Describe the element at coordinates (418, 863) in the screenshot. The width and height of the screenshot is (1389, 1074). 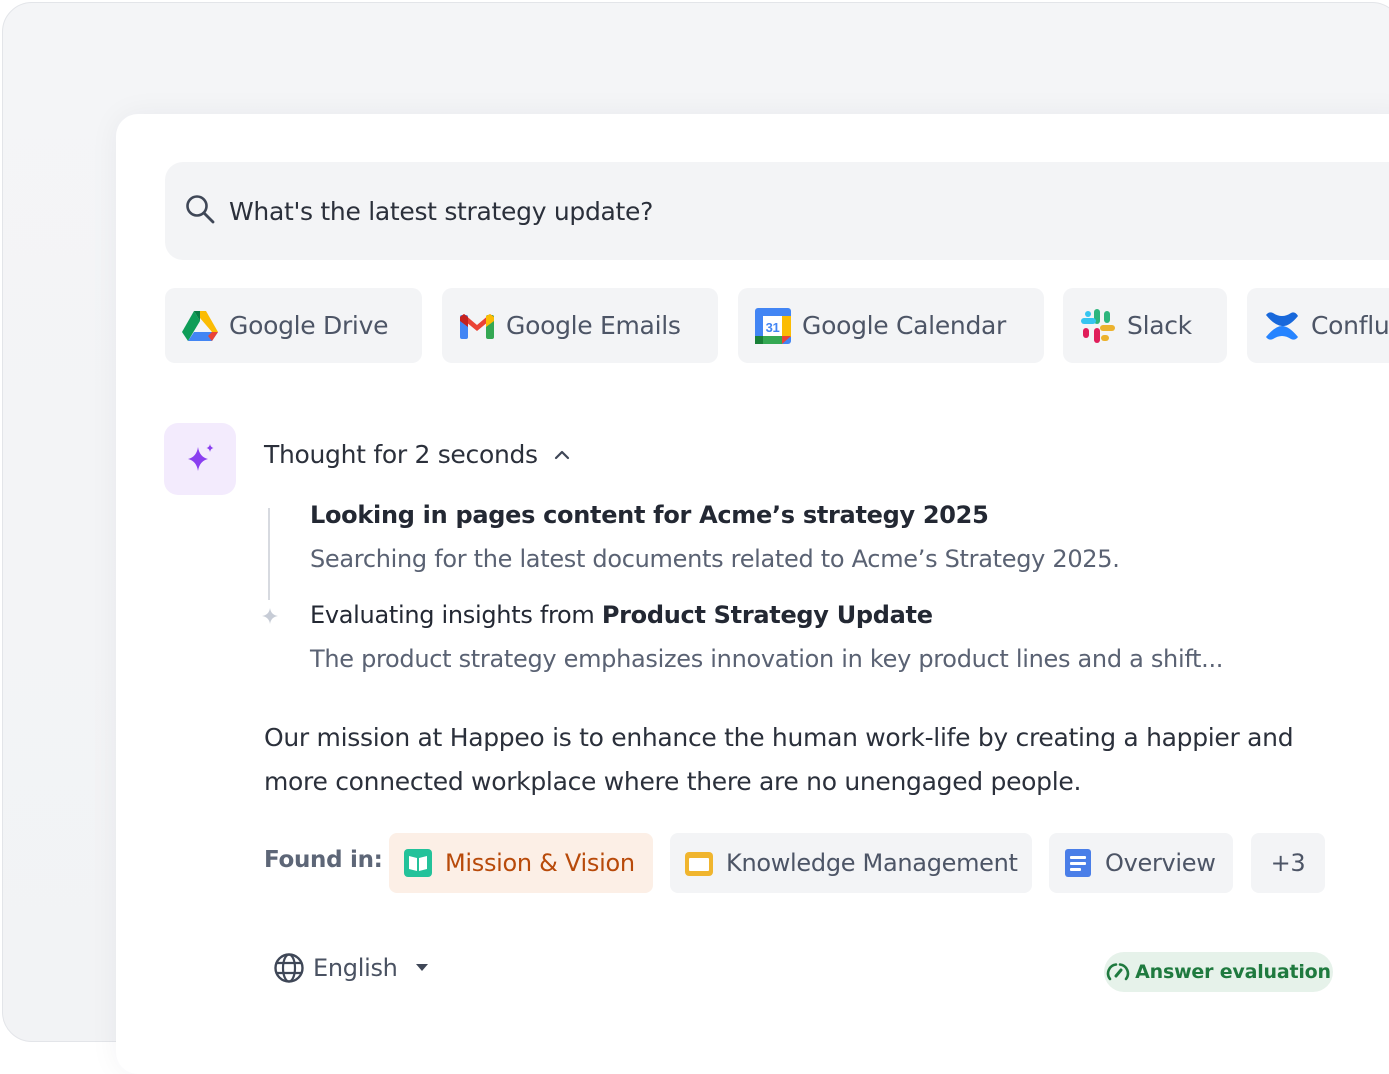
I see `book-icon` at that location.